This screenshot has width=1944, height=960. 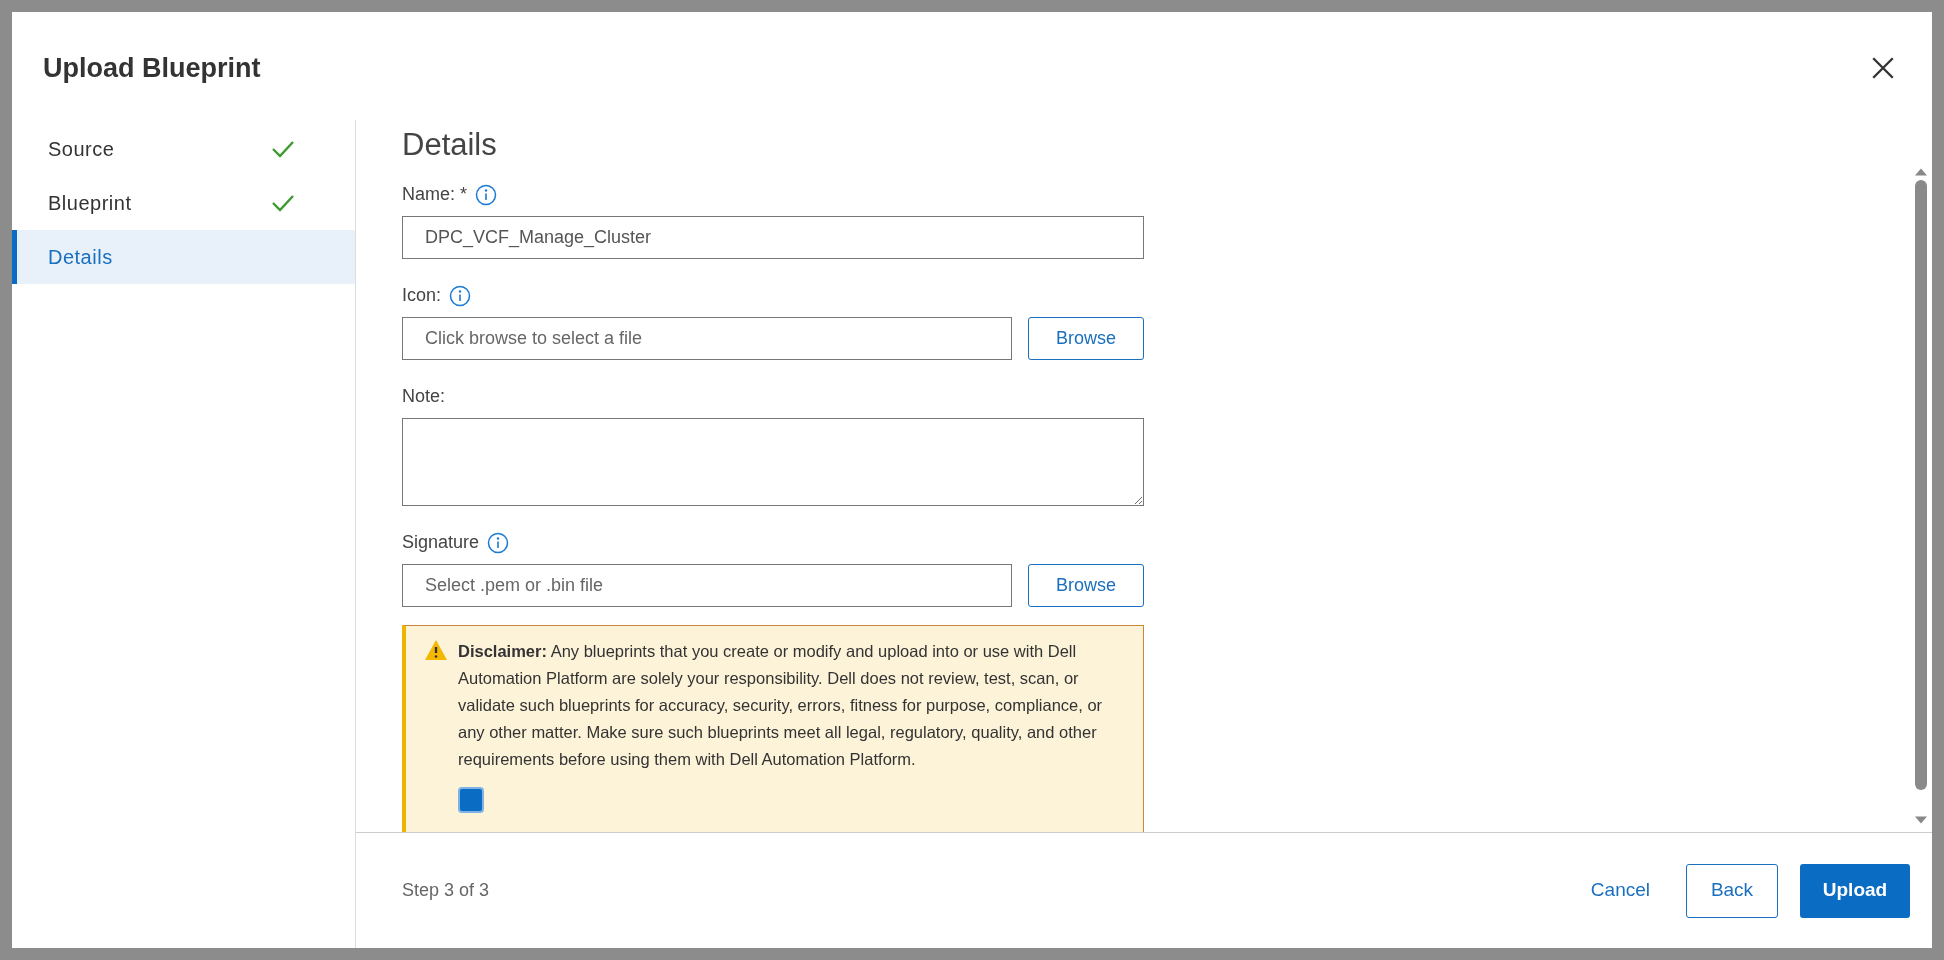 What do you see at coordinates (1855, 890) in the screenshot?
I see `upload-button: Upload` at bounding box center [1855, 890].